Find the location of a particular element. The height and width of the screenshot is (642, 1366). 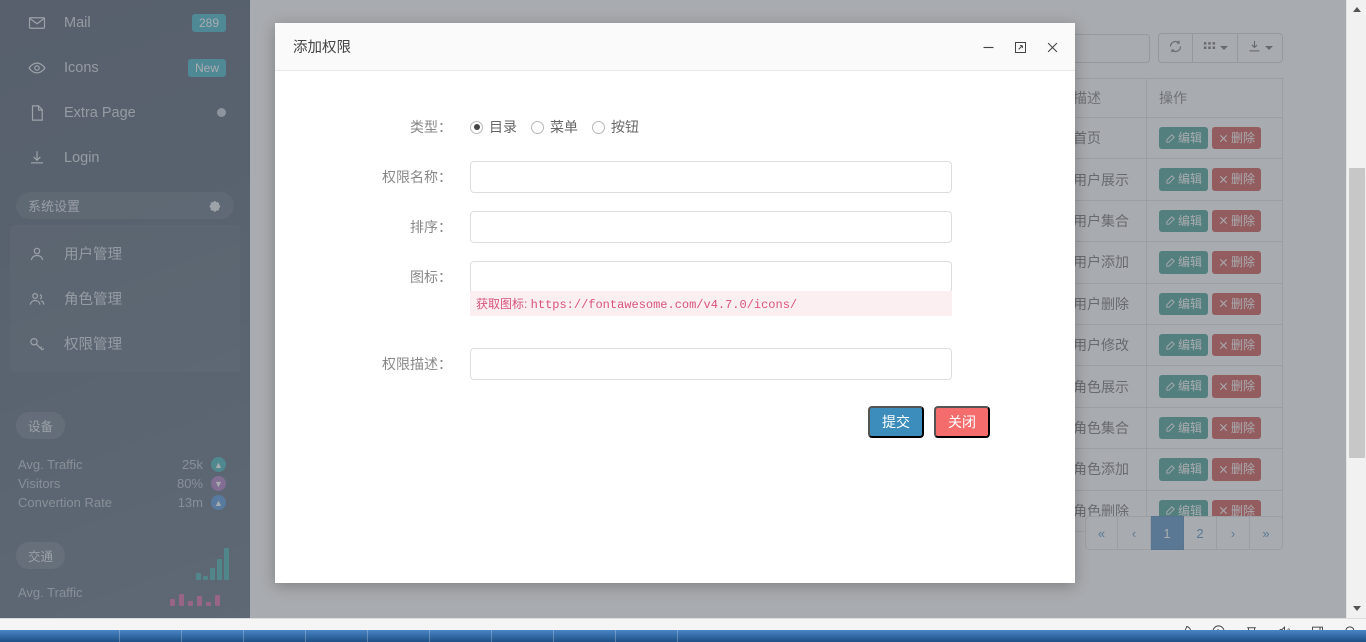

field-row-name: 权限名称： is located at coordinates (675, 177).